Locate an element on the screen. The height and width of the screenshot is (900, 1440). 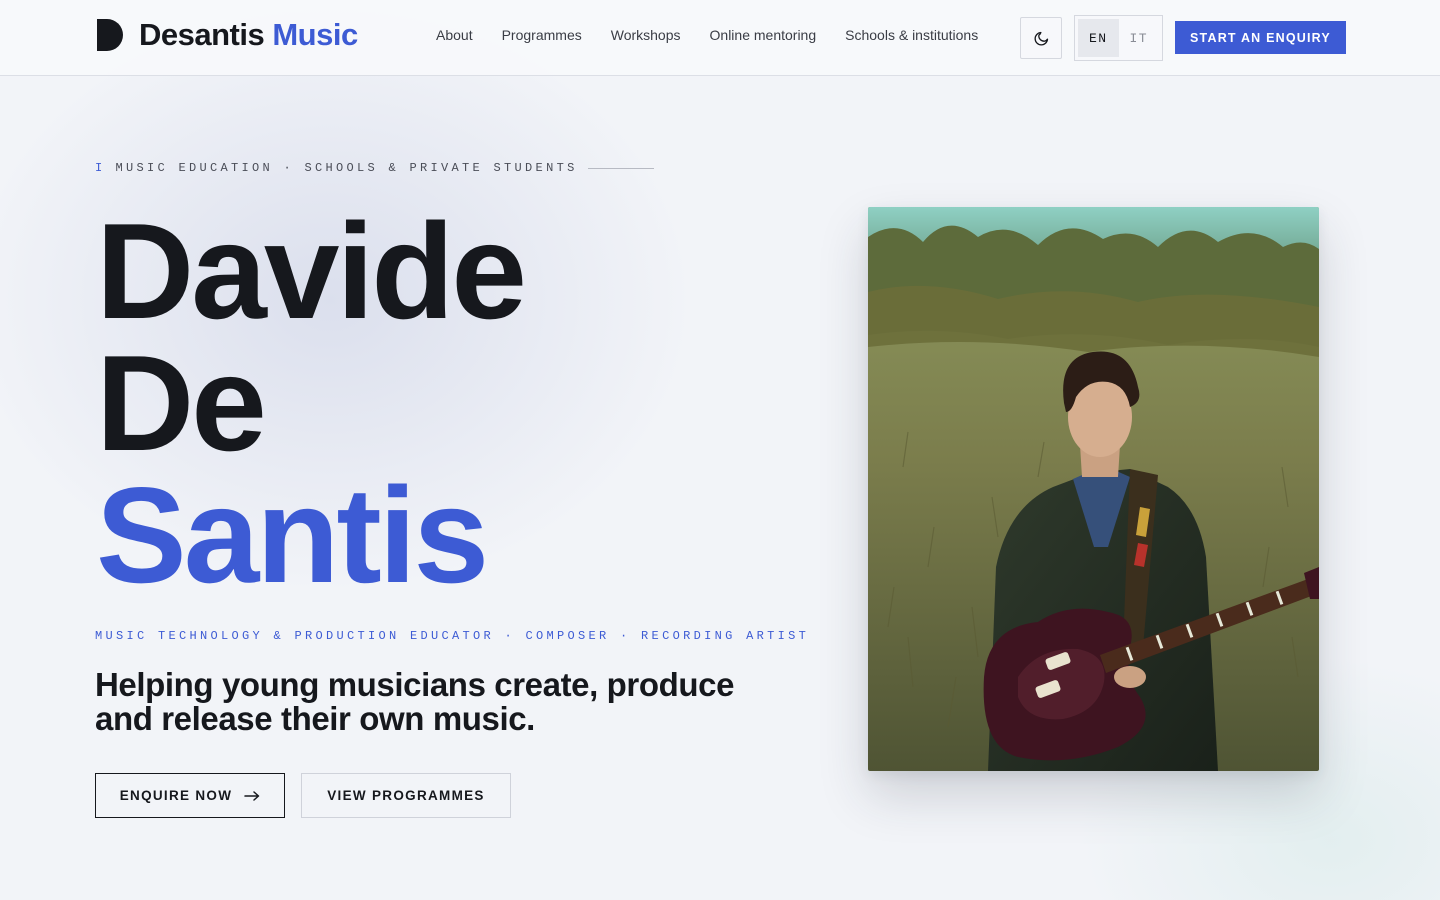
brand-name: Desantis Music is located at coordinates (248, 35).